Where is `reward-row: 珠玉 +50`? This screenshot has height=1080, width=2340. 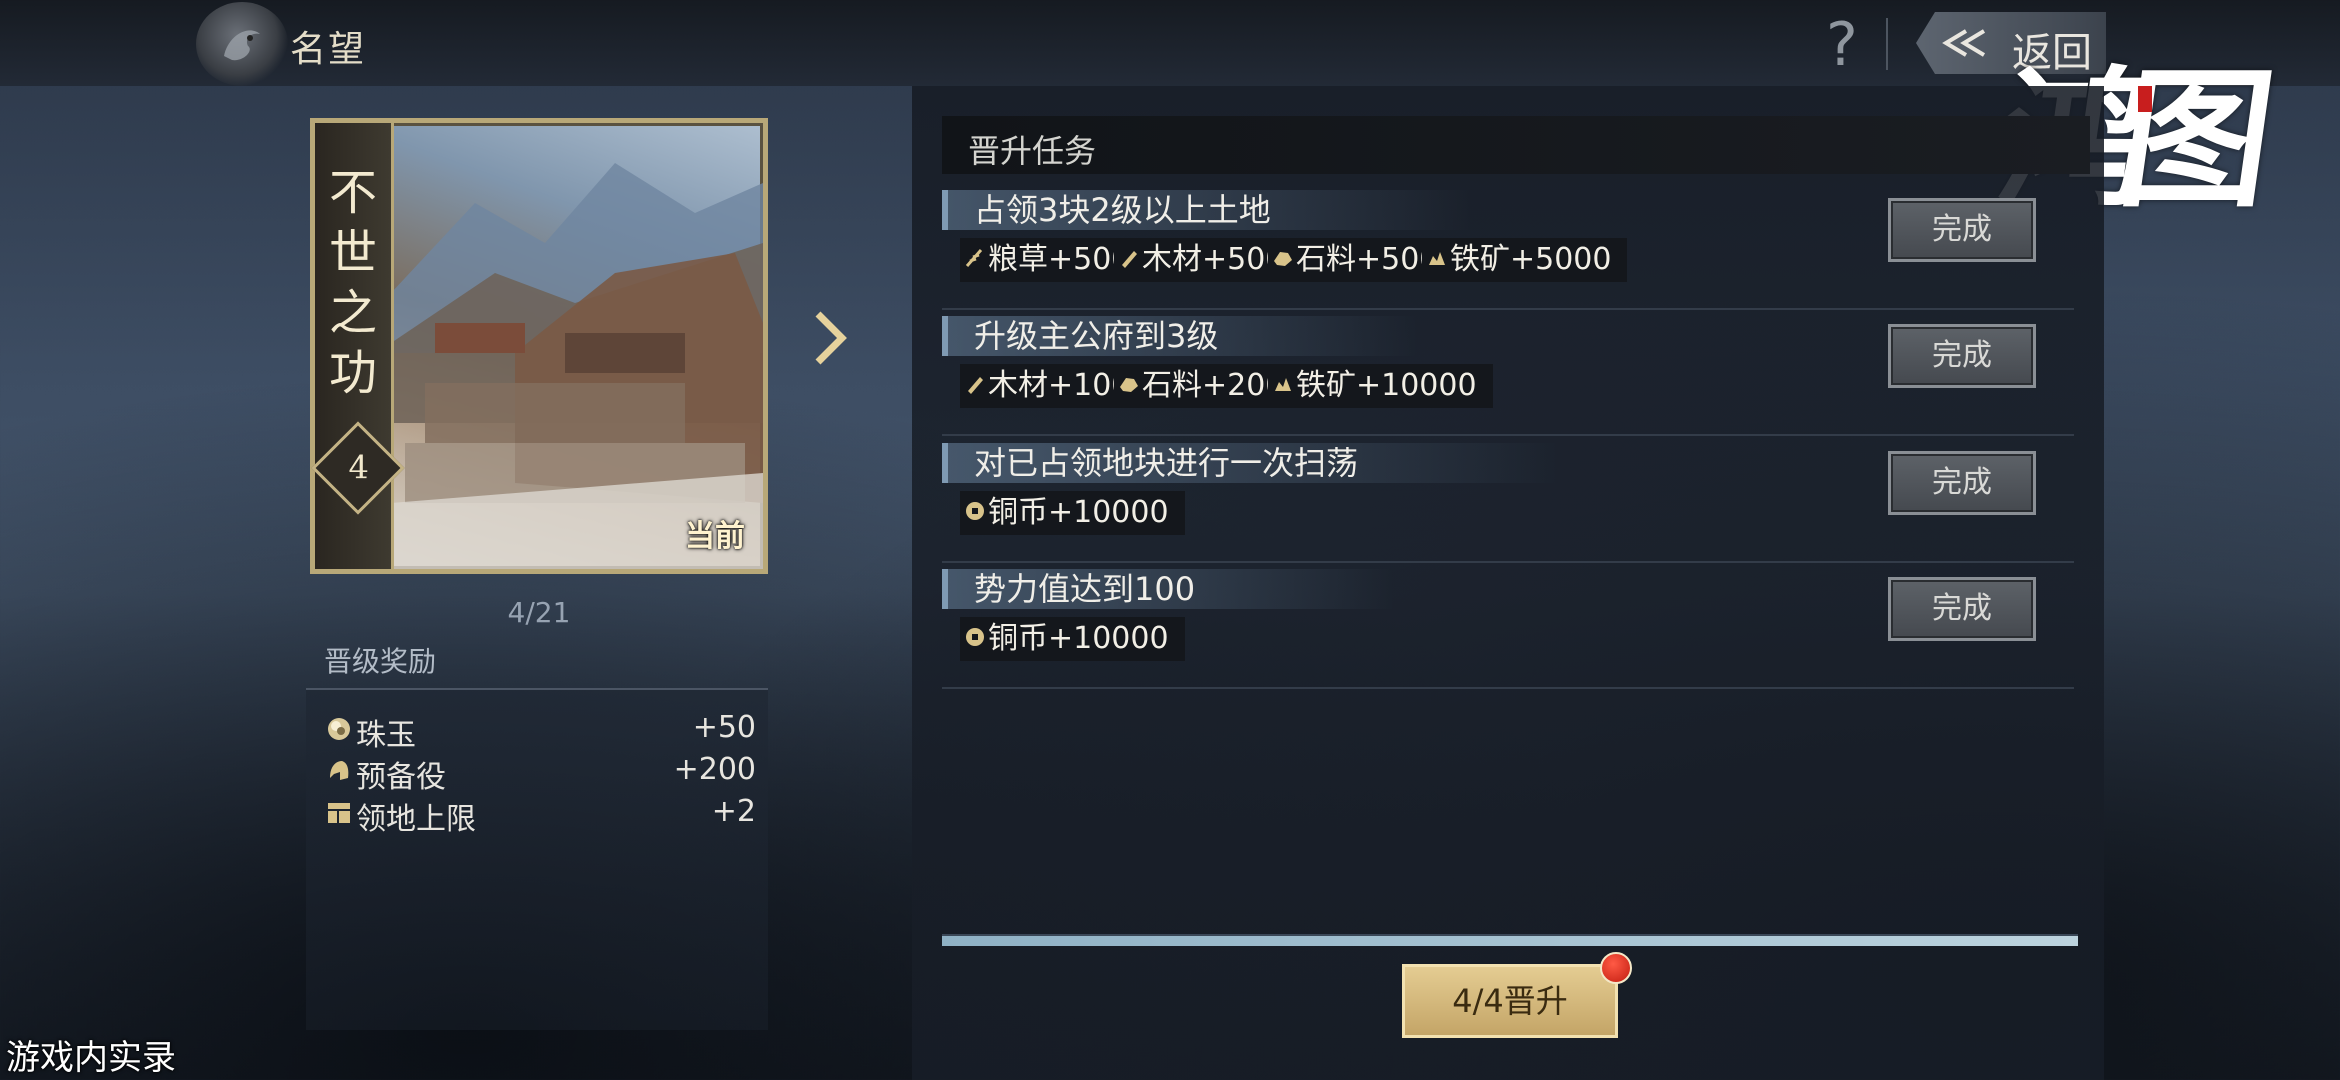
reward-row: 珠玉 +50 is located at coordinates (541, 731).